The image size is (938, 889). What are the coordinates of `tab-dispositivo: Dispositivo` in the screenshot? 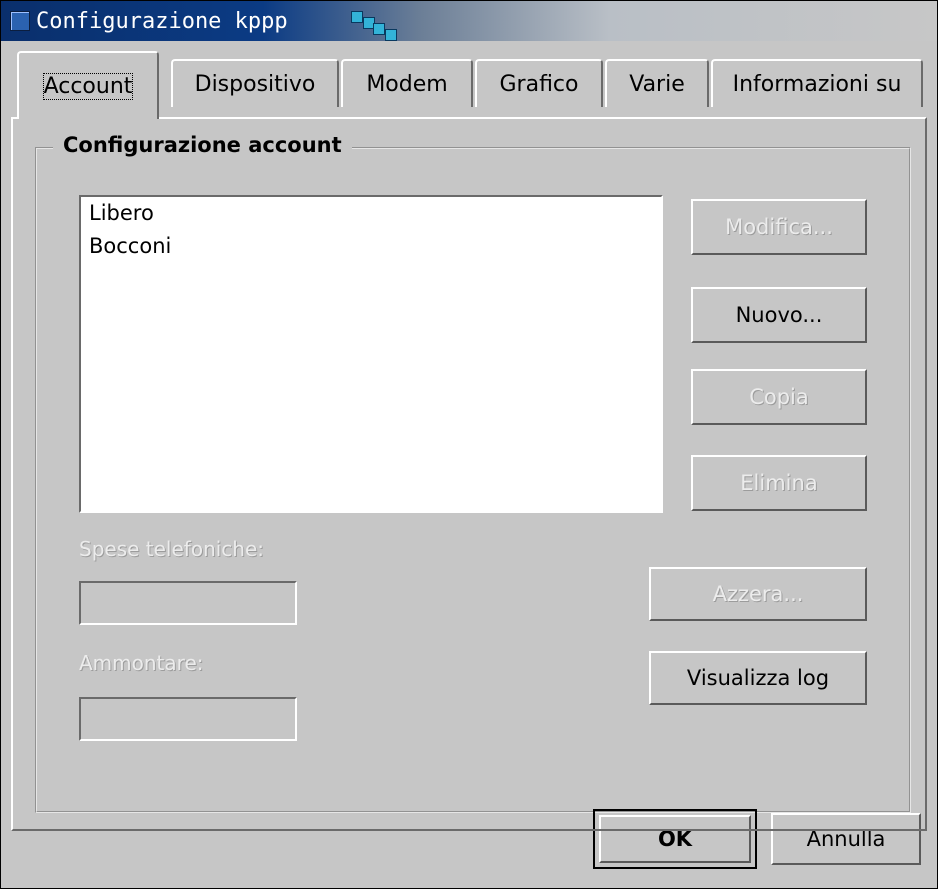 It's located at (255, 83).